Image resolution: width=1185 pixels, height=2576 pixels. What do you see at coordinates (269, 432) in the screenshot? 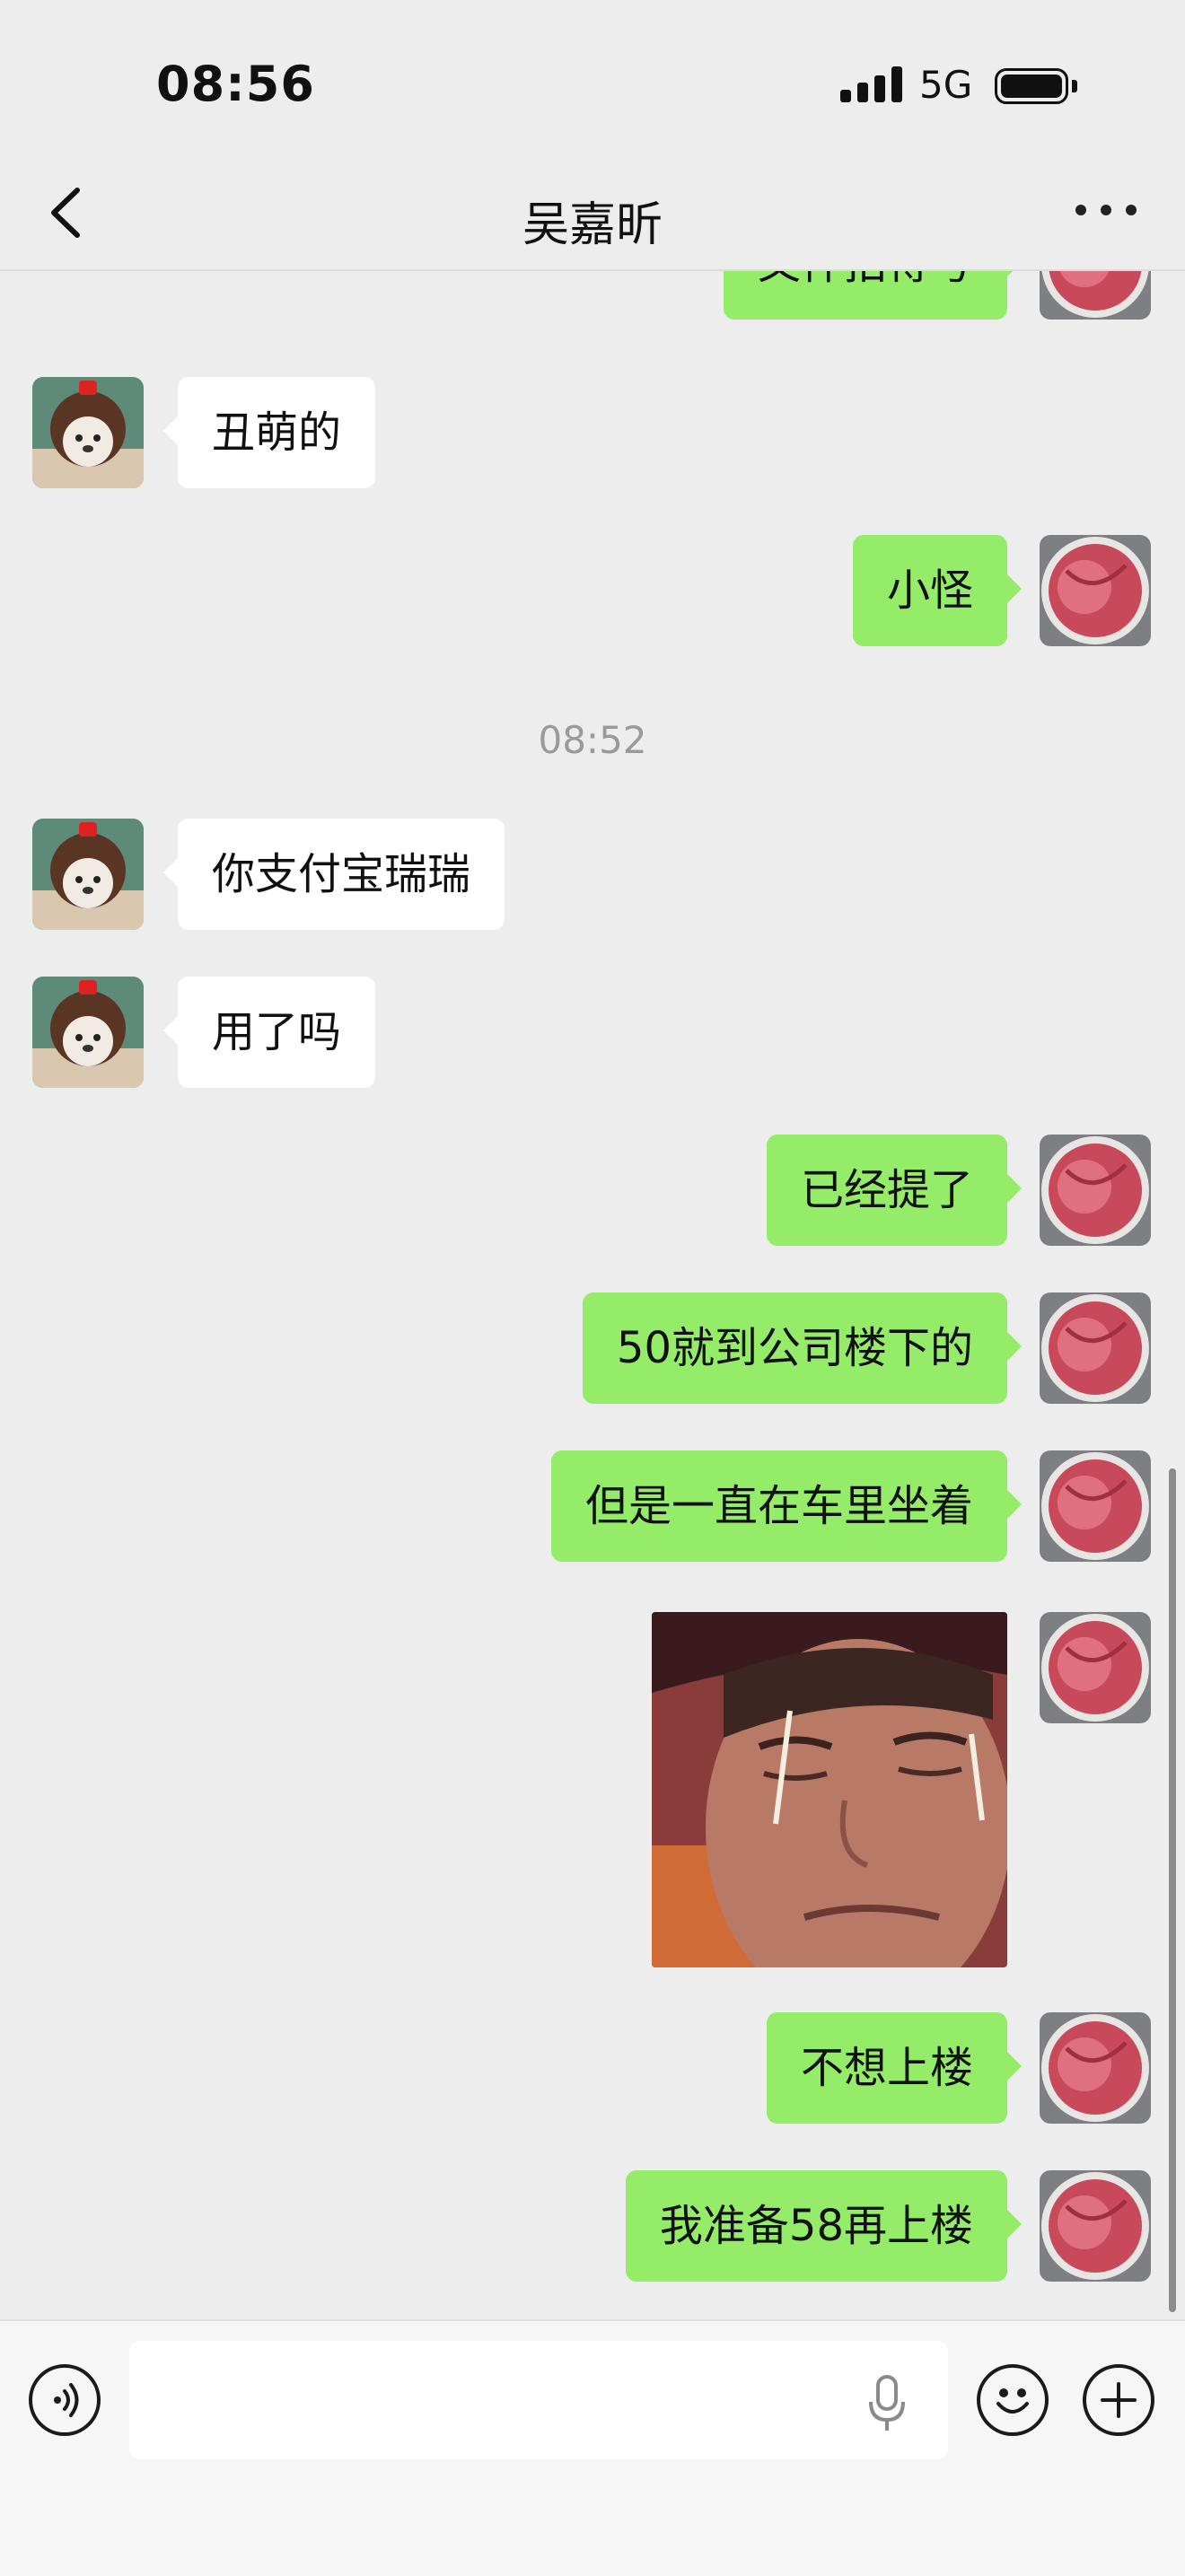
I see `message-bubble-other: 丑萌的` at bounding box center [269, 432].